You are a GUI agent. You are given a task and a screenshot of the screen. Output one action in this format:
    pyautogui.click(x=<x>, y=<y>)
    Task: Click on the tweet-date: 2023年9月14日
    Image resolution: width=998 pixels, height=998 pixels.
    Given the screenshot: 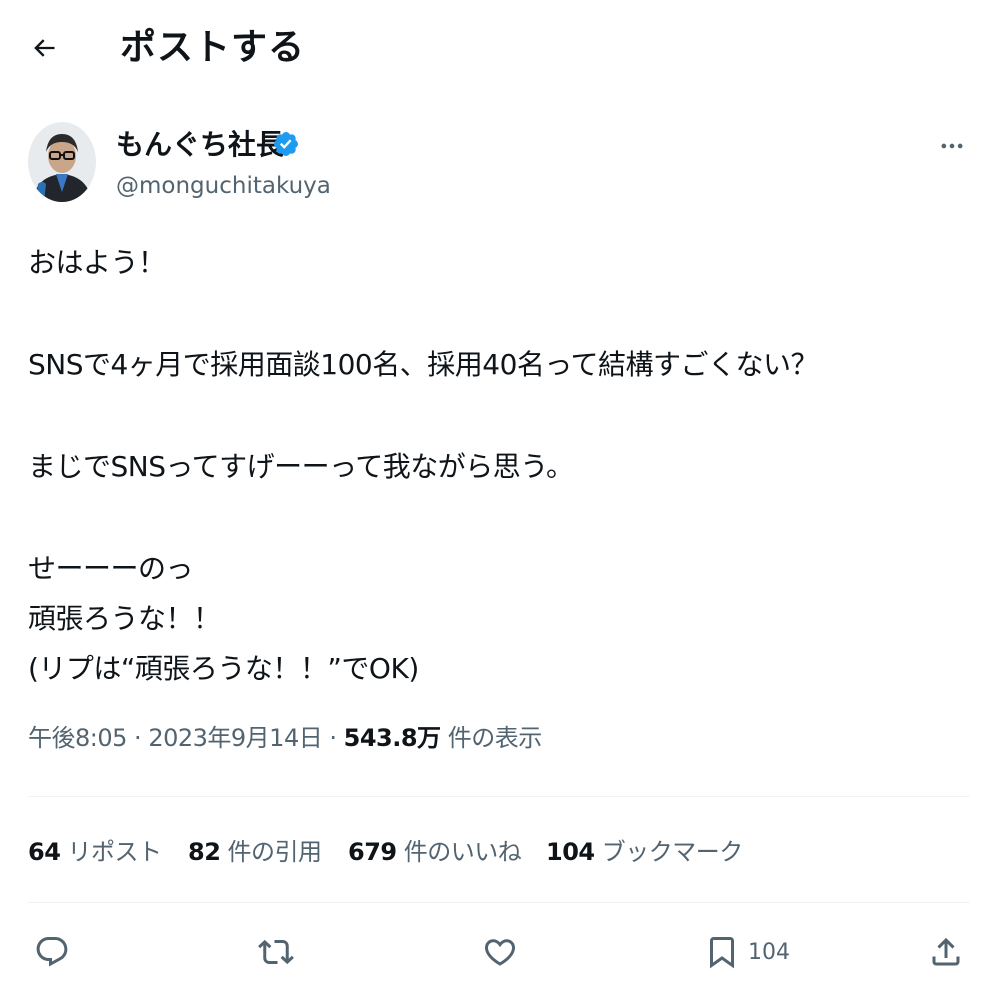 What is the action you would take?
    pyautogui.click(x=235, y=738)
    